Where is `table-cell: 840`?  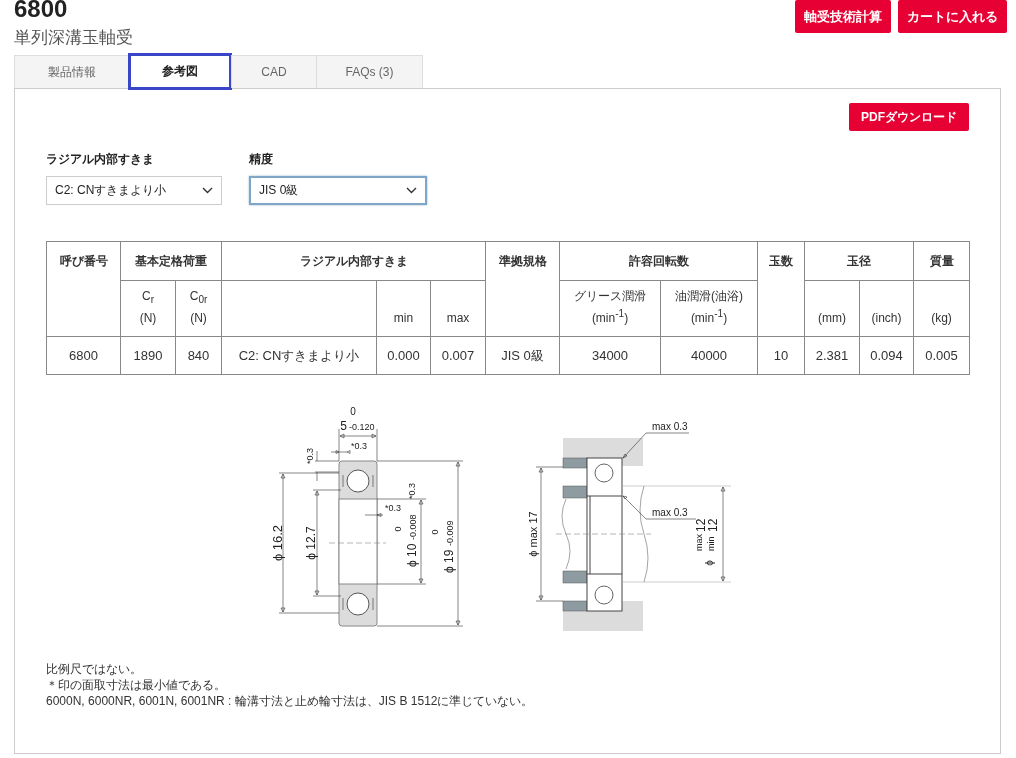 table-cell: 840 is located at coordinates (198, 355).